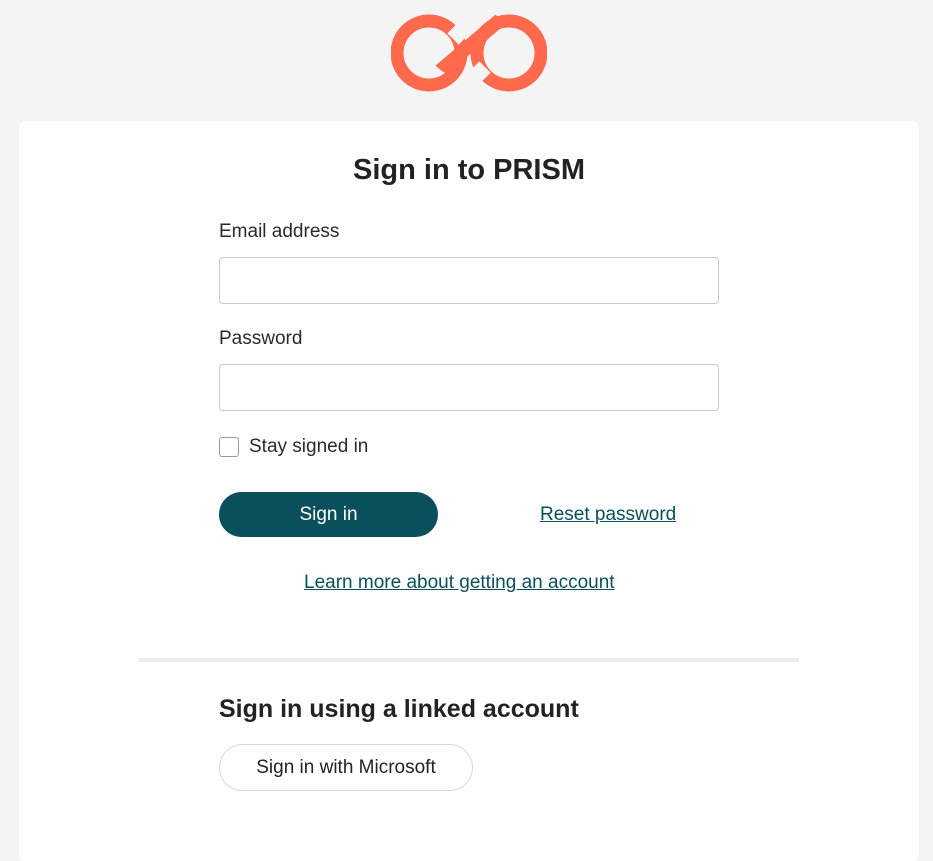 The width and height of the screenshot is (933, 861). What do you see at coordinates (469, 53) in the screenshot?
I see `prism-logo-icon` at bounding box center [469, 53].